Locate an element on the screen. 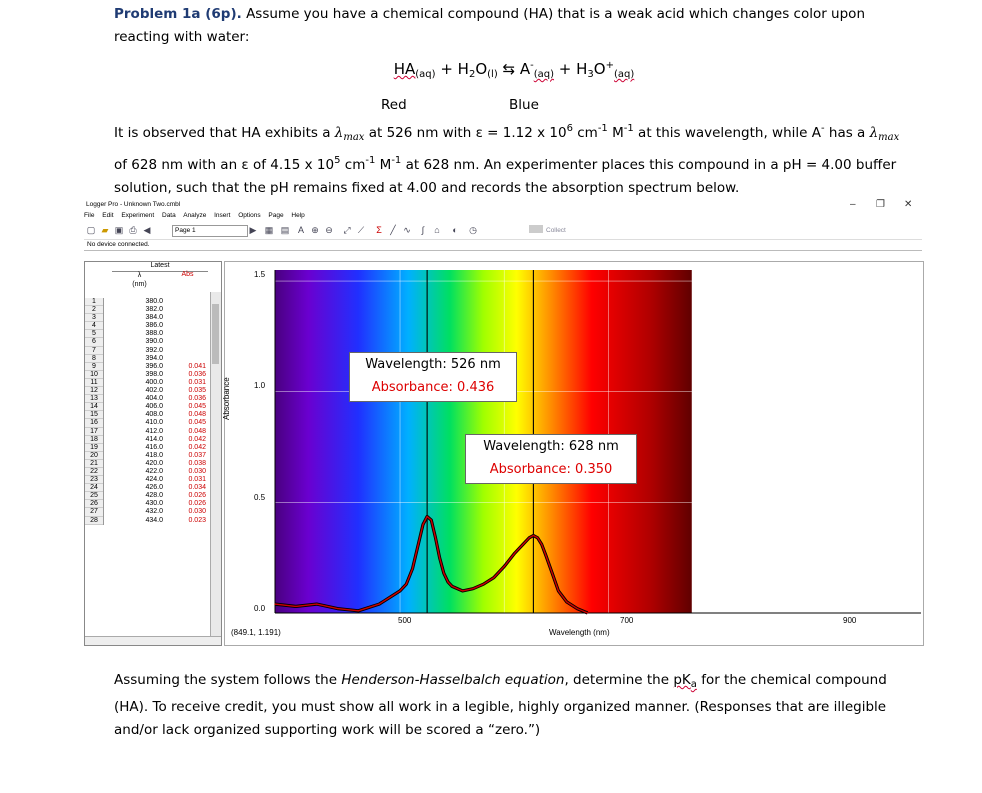  cell-wavelength: 428.0 is located at coordinates (137, 496).